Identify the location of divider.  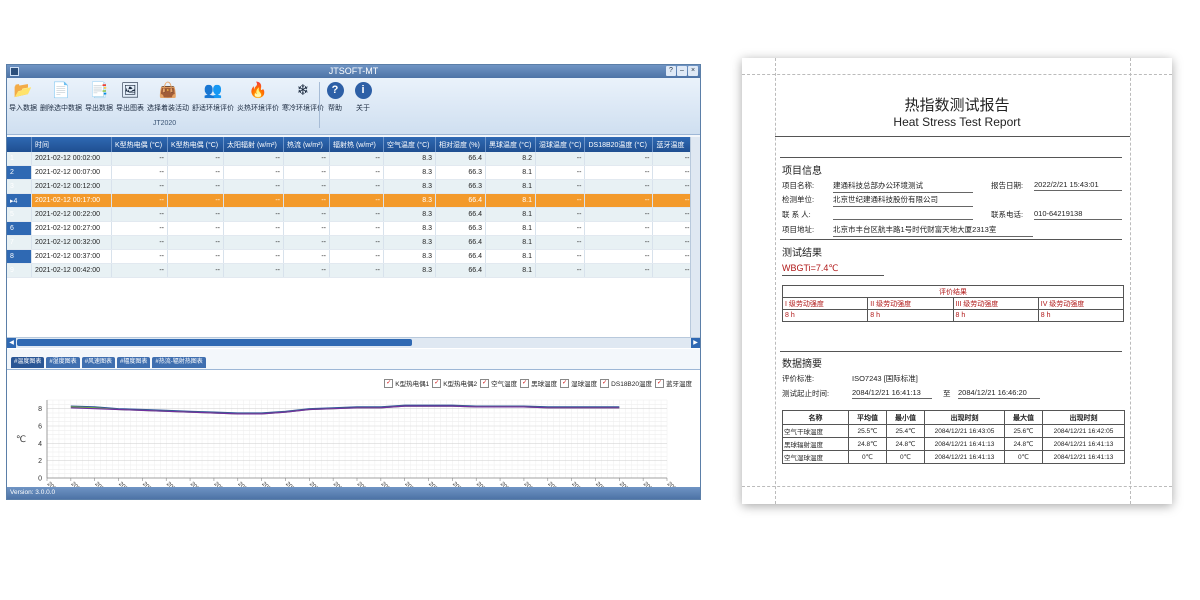
(951, 239).